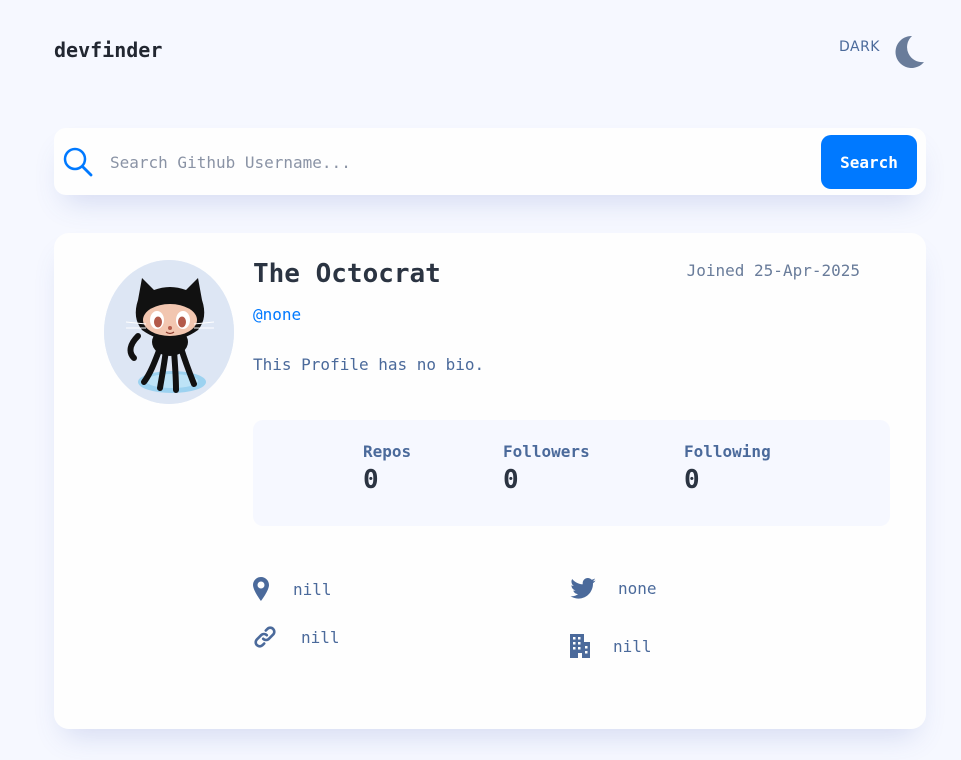 Image resolution: width=961 pixels, height=760 pixels. Describe the element at coordinates (611, 646) in the screenshot. I see `company-item: nill` at that location.